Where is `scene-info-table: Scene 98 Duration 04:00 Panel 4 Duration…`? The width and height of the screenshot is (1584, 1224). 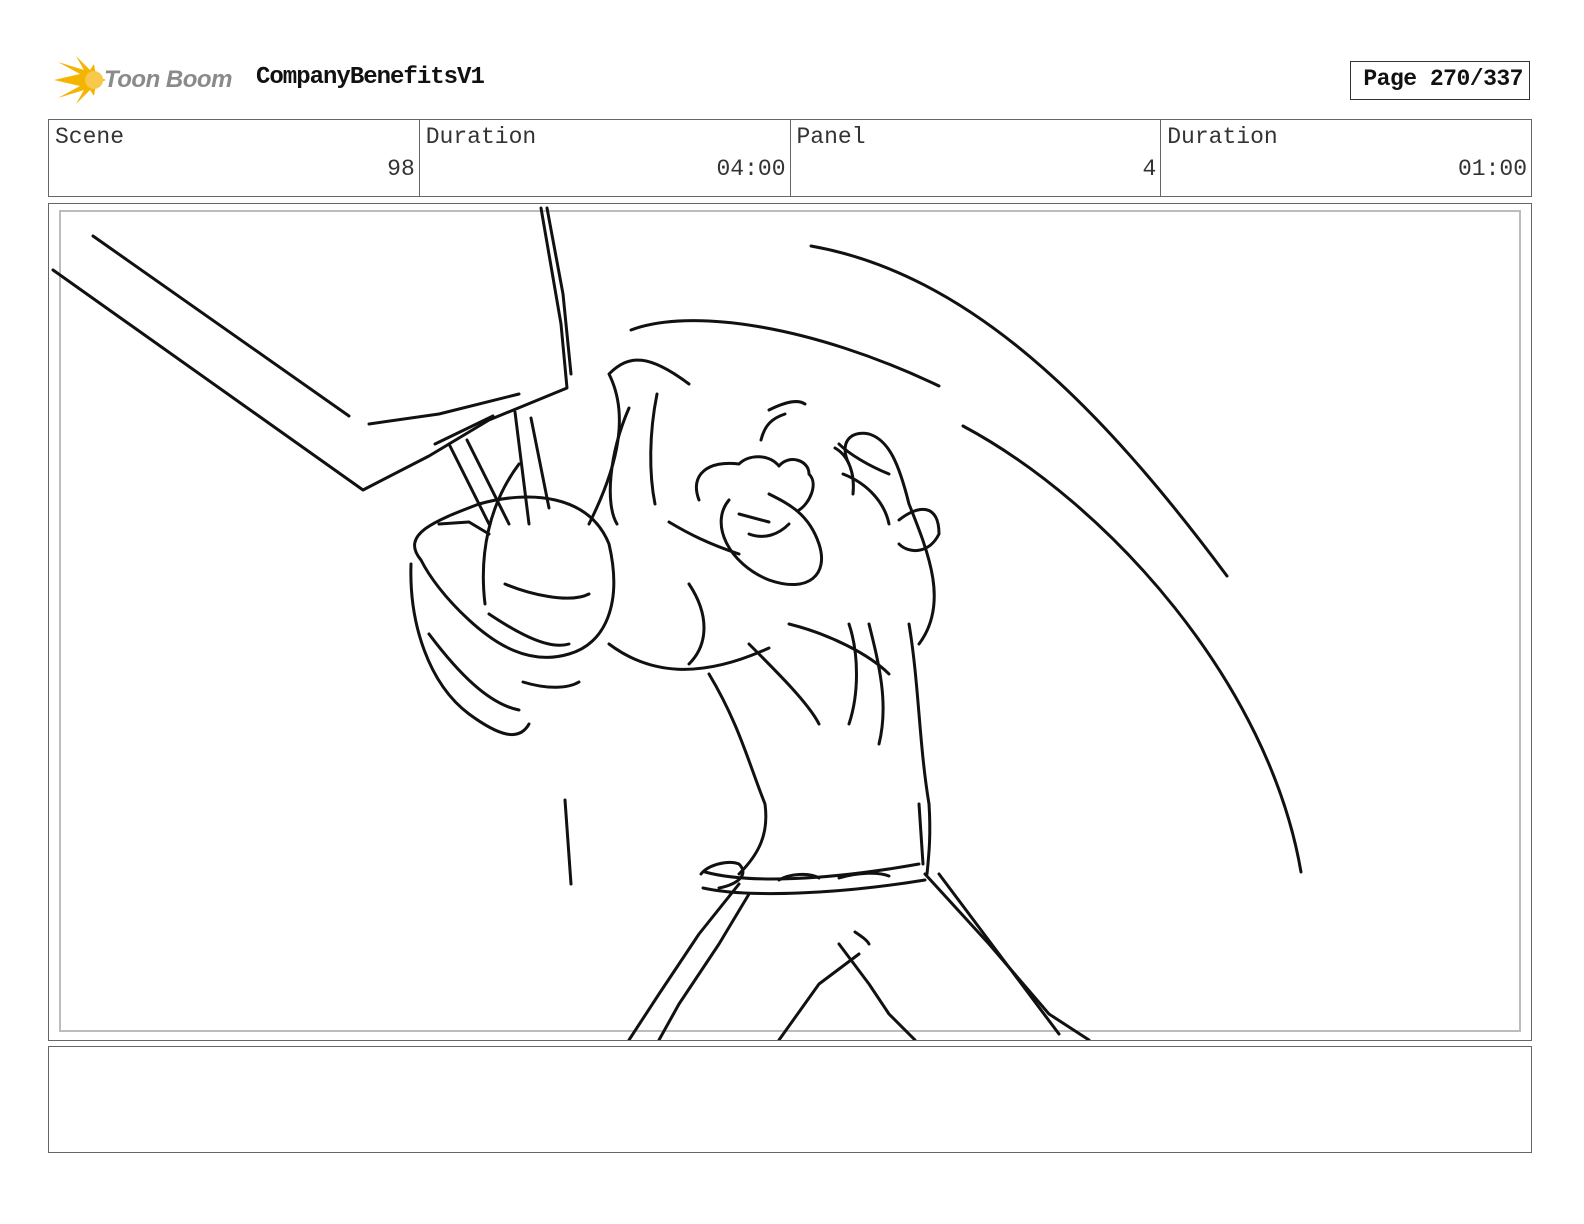
scene-info-table: Scene 98 Duration 04:00 Panel 4 Duration… is located at coordinates (790, 158).